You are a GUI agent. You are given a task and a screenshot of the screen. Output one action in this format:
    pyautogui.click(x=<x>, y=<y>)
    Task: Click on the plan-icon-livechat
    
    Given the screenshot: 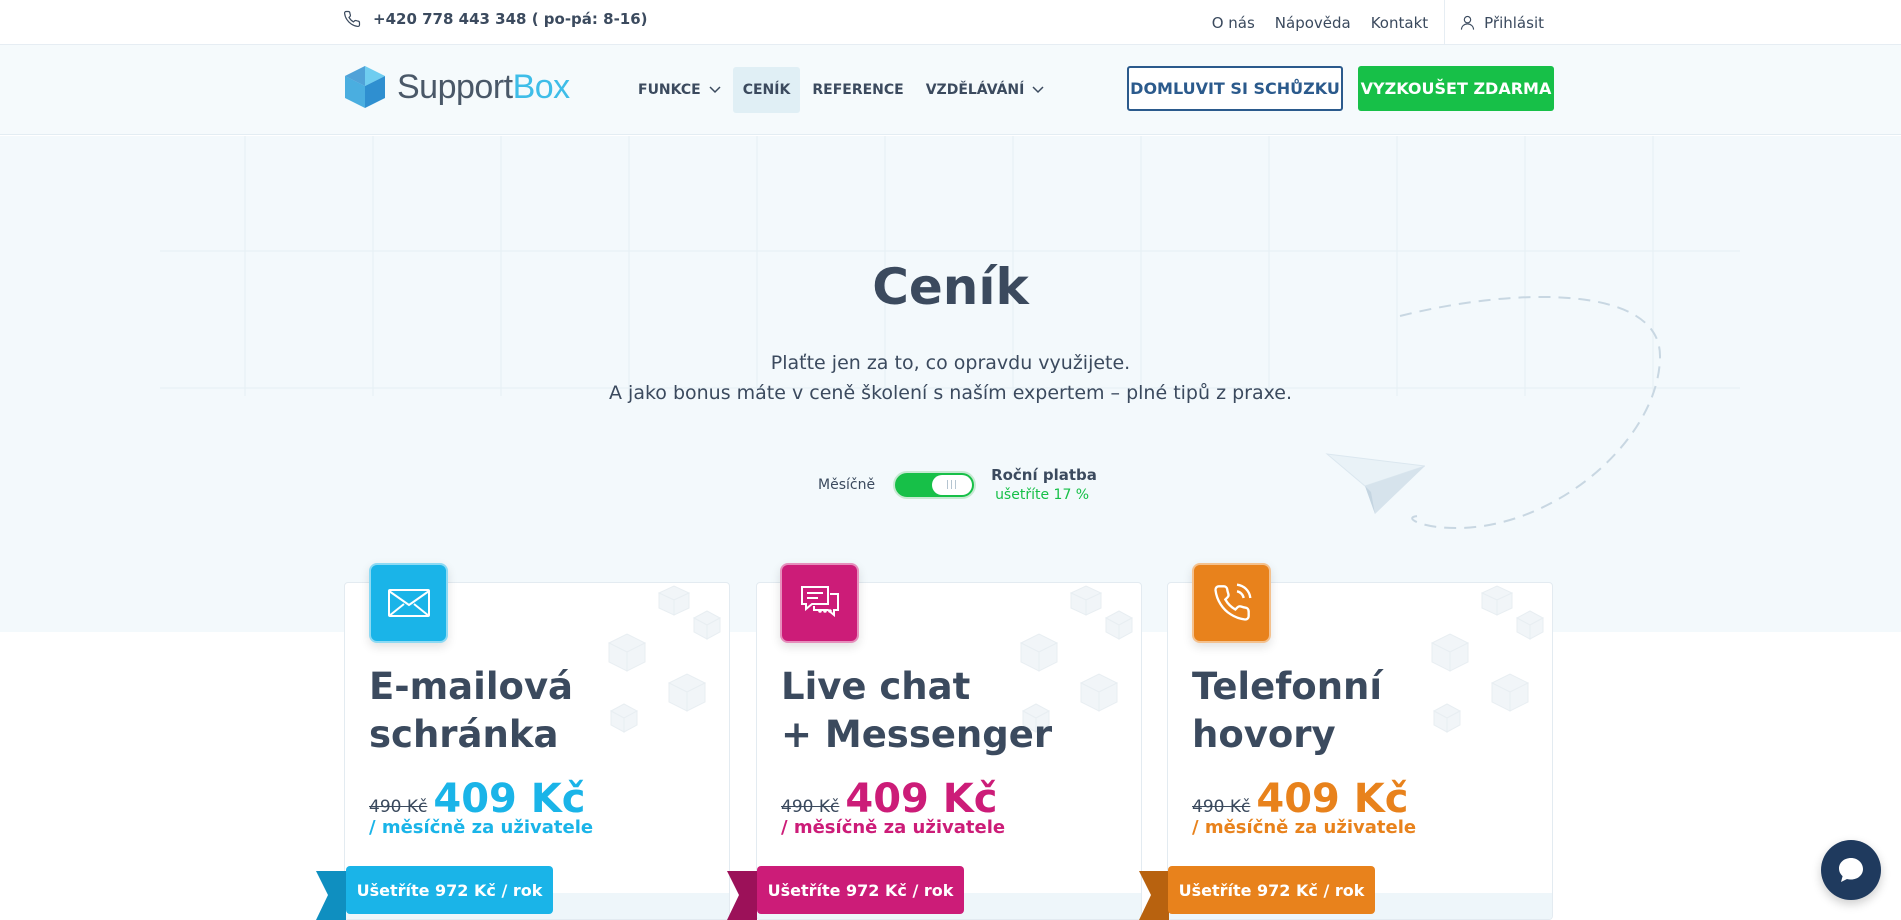 What is the action you would take?
    pyautogui.click(x=819, y=603)
    